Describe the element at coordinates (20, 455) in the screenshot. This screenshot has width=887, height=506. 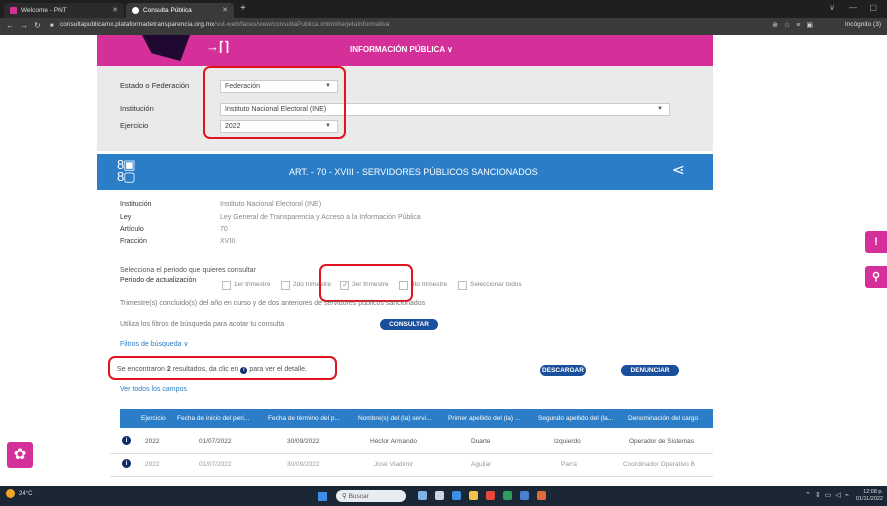
I see `accessibility-icon: ✿` at that location.